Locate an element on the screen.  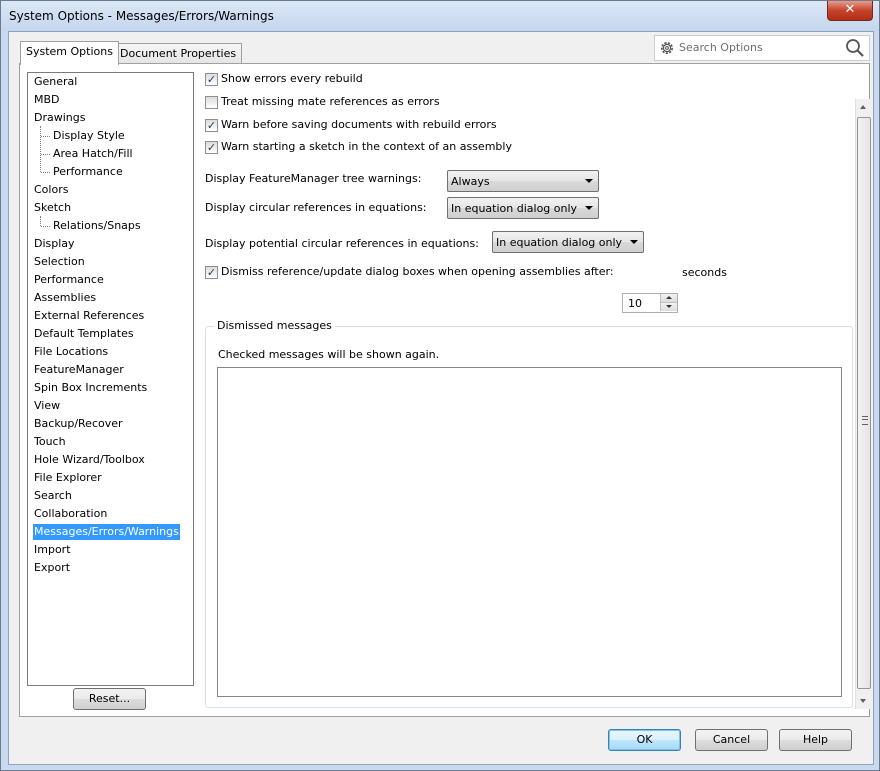
circ-refs-value: In equation dialog only is located at coordinates (514, 208).